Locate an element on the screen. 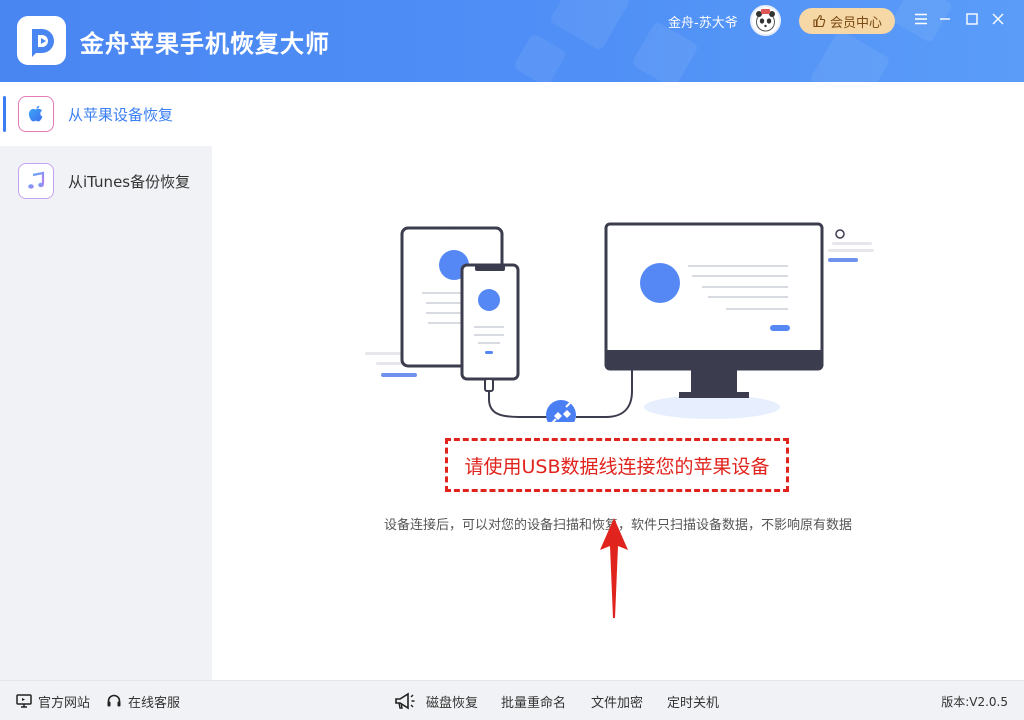 The image size is (1024, 720). connect-prompt: 请使用USB数据线连接您的苹果设备 is located at coordinates (617, 466).